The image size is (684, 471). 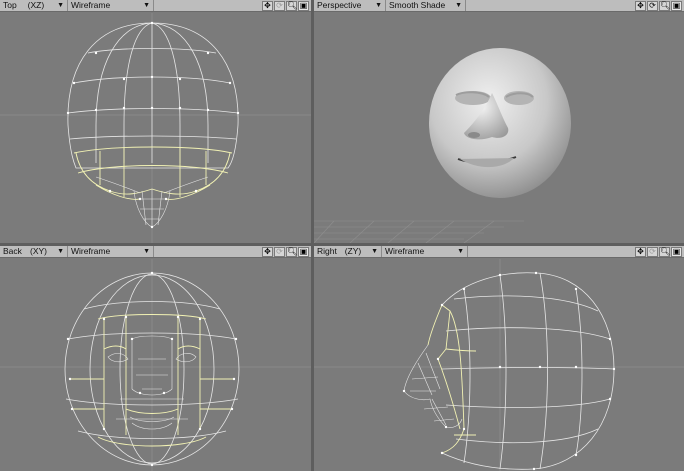 I want to click on view-type-dropdown: Top (XZ) ▼, so click(x=34, y=5).